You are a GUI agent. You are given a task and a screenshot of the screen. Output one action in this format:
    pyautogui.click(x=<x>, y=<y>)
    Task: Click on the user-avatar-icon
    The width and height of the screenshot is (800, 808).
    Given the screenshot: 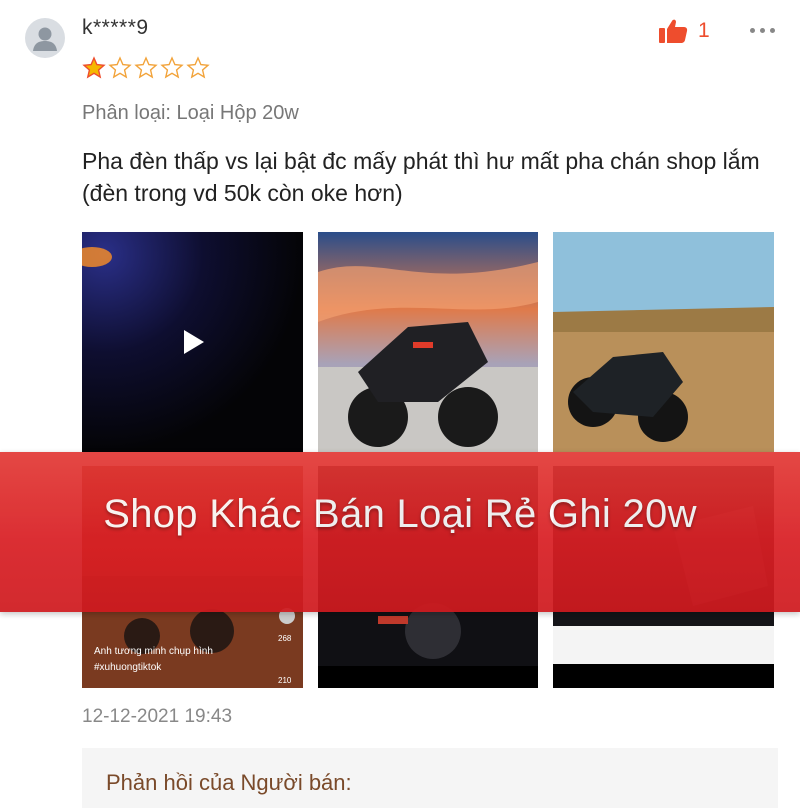 What is the action you would take?
    pyautogui.click(x=45, y=38)
    